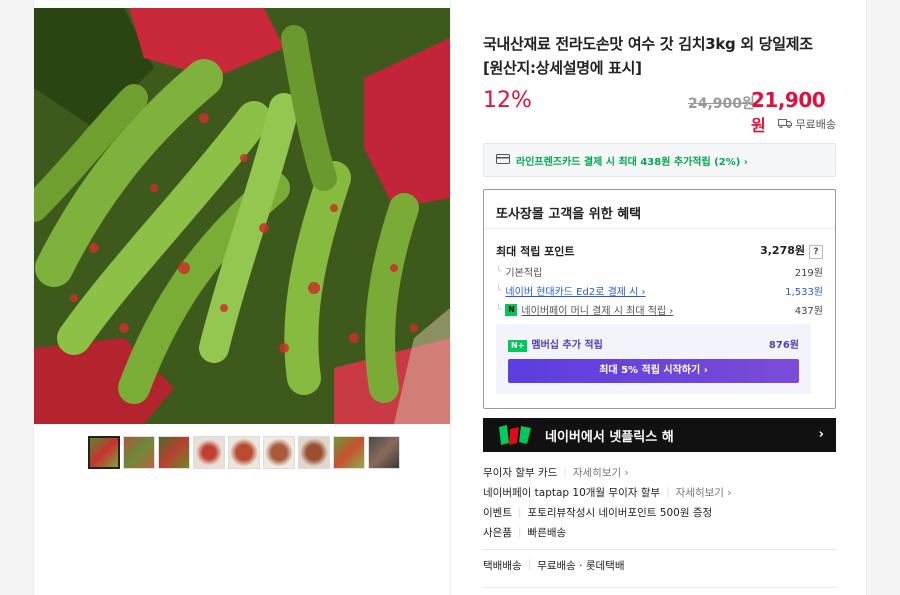 This screenshot has height=595, width=900. What do you see at coordinates (516, 435) in the screenshot?
I see `netflix-promo-logo-icon` at bounding box center [516, 435].